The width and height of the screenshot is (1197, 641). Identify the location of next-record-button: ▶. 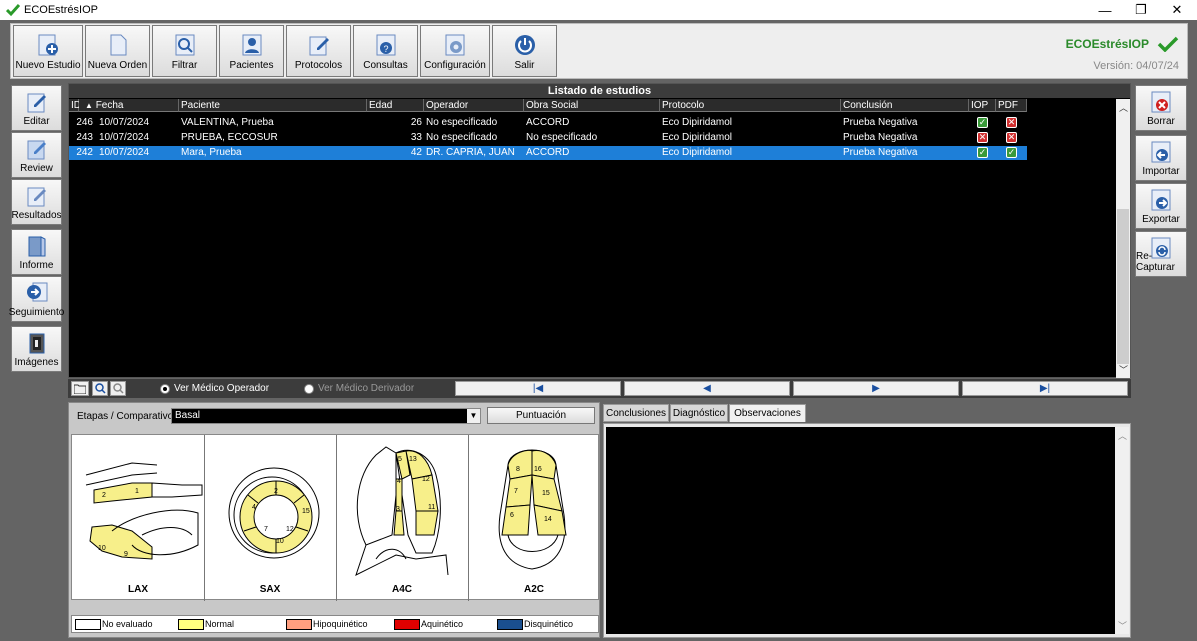
(876, 388).